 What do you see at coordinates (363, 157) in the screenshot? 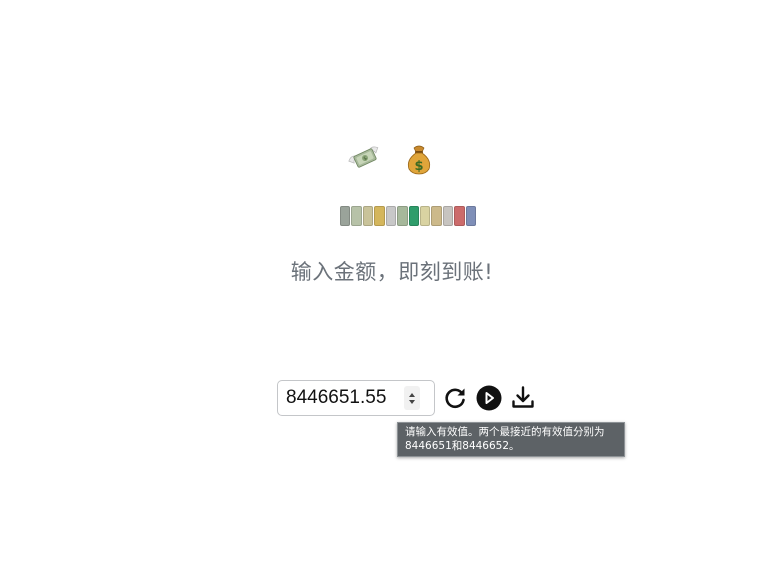
I see `money-with-wings-icon: $` at bounding box center [363, 157].